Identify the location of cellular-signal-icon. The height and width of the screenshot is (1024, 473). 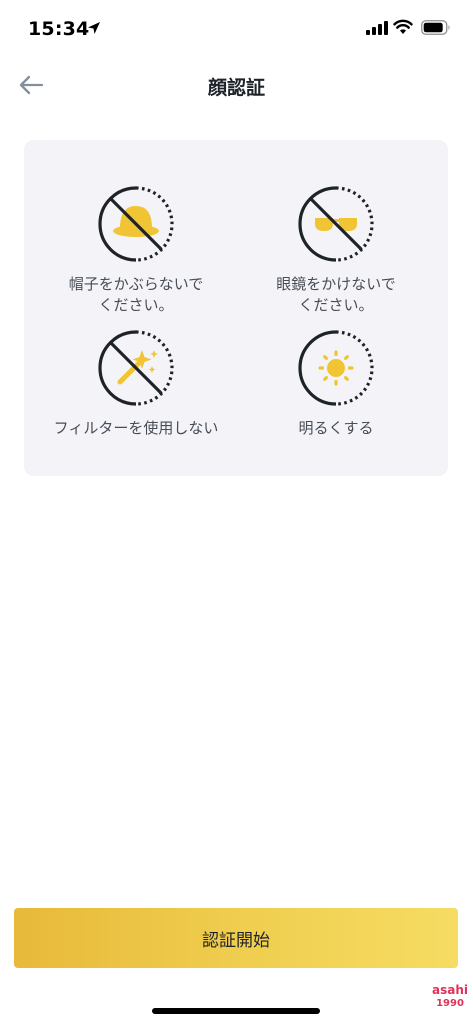
(377, 28).